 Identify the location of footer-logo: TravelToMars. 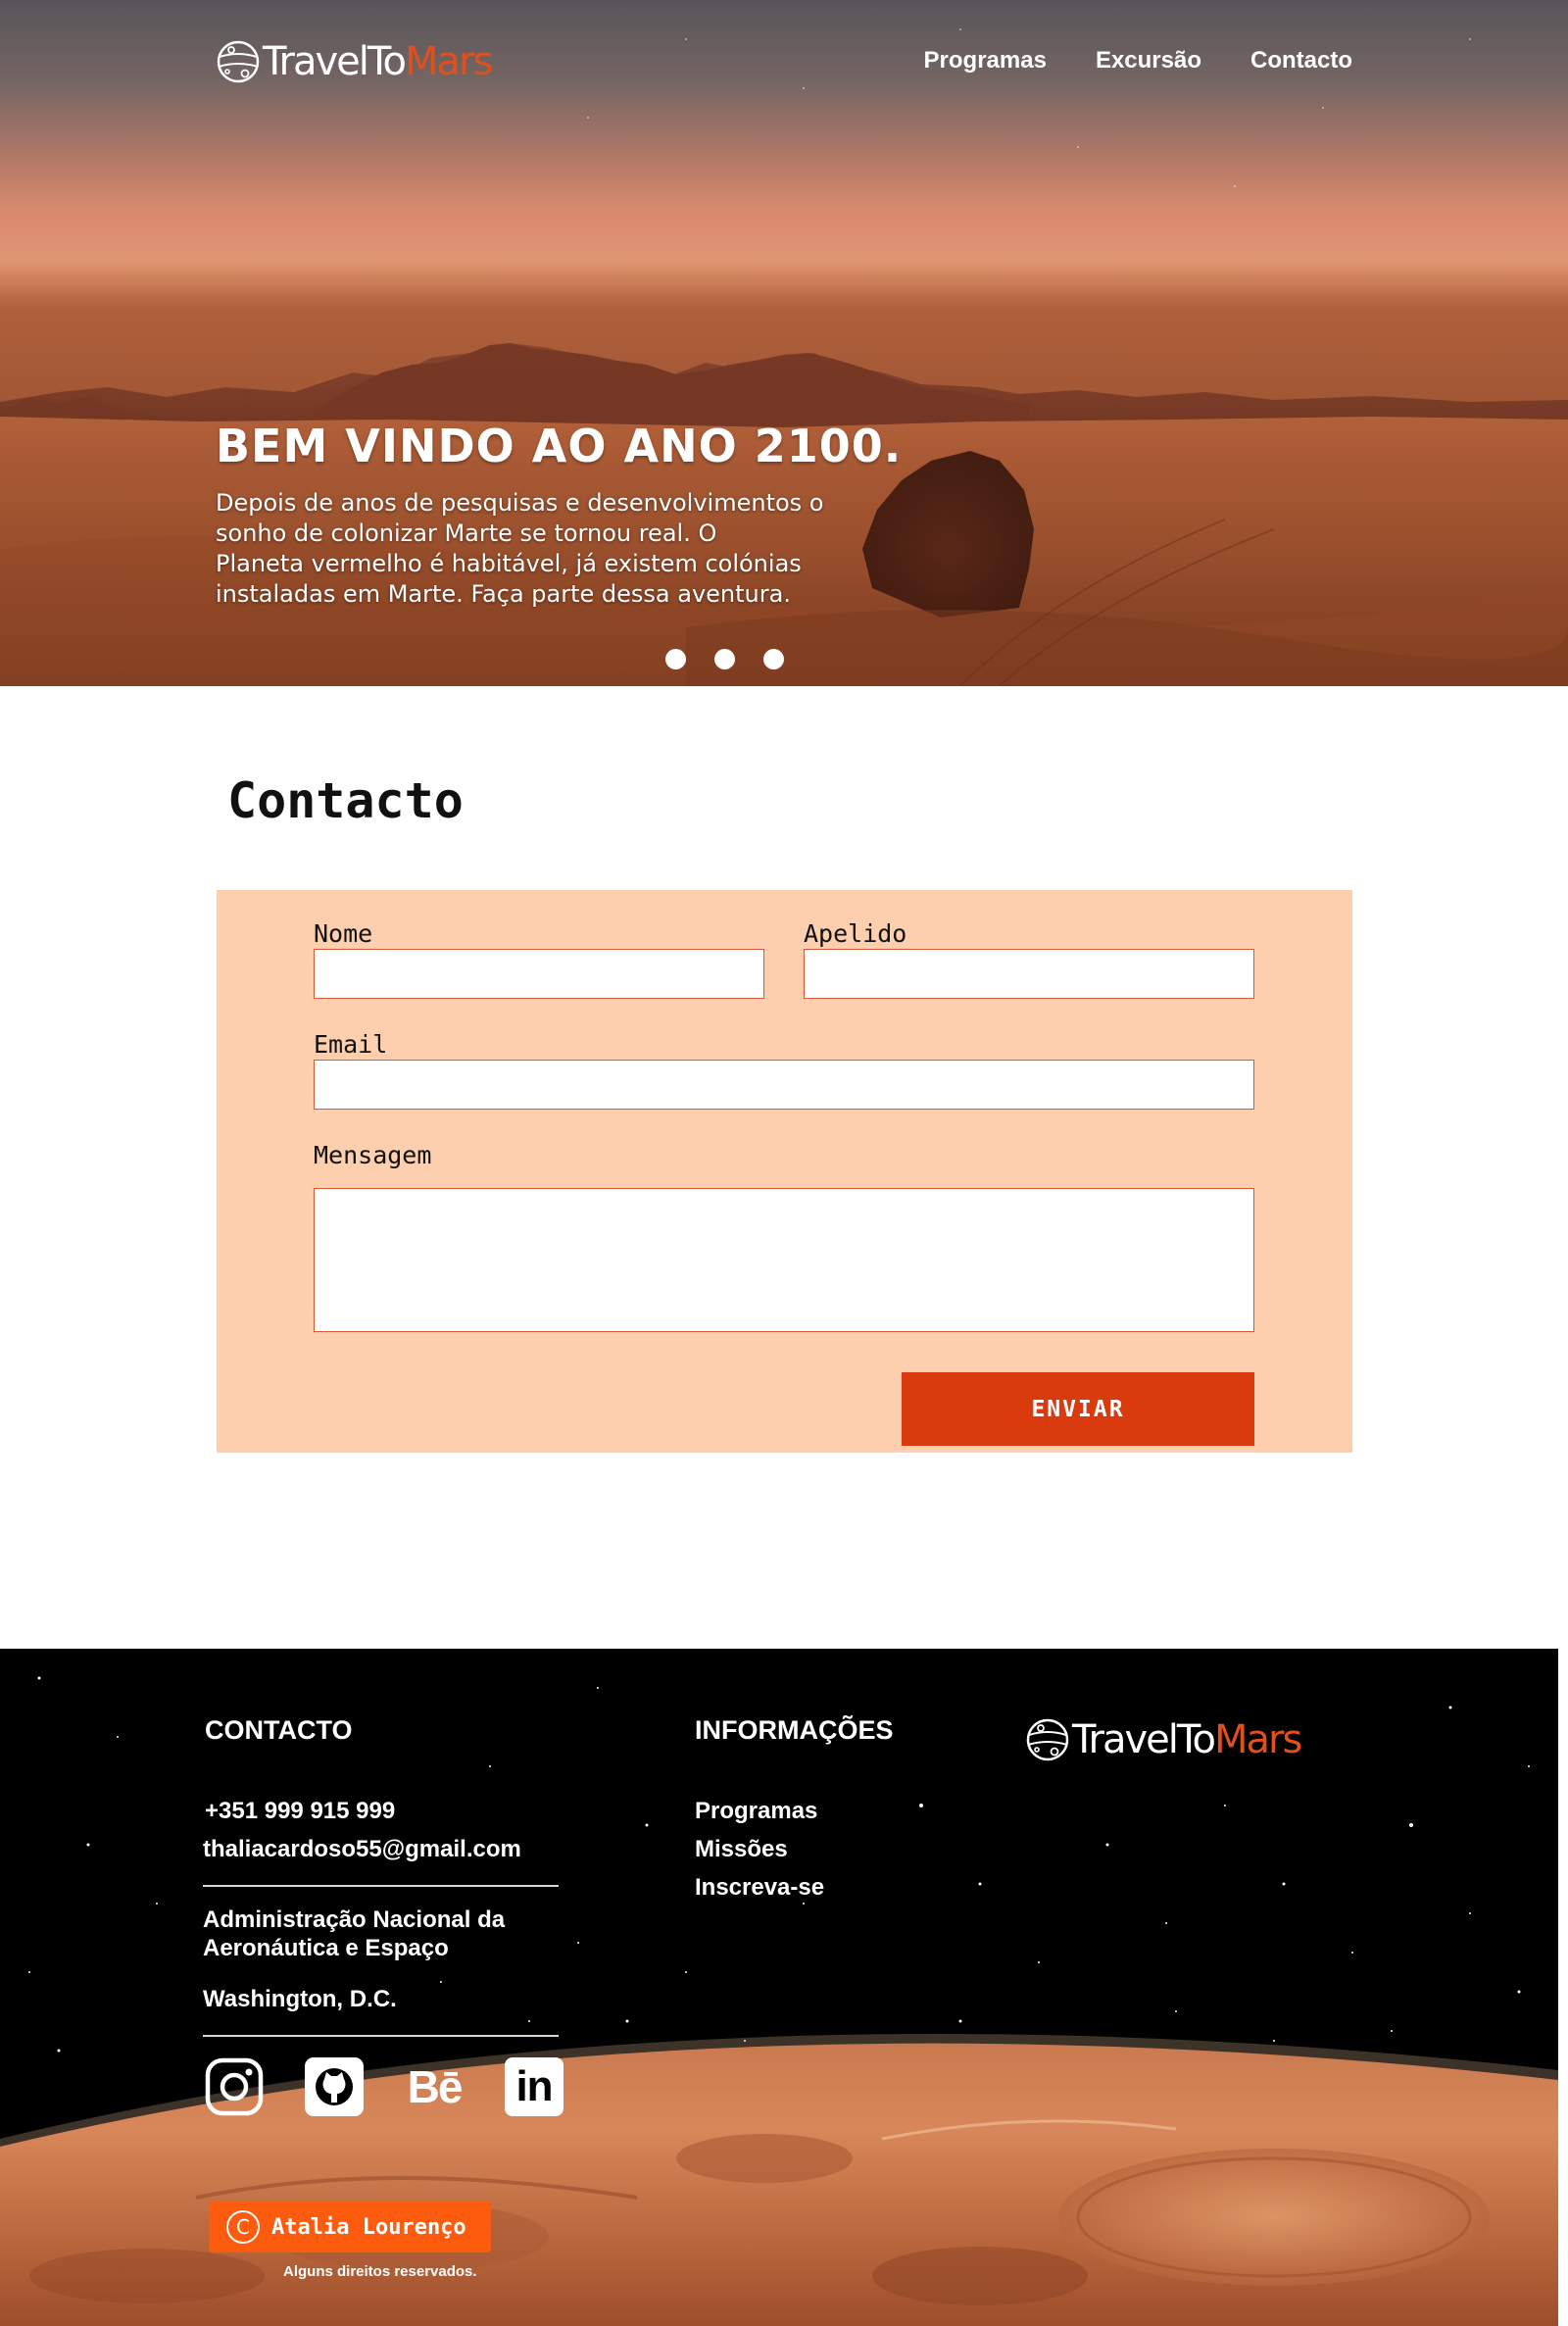
(1162, 1740).